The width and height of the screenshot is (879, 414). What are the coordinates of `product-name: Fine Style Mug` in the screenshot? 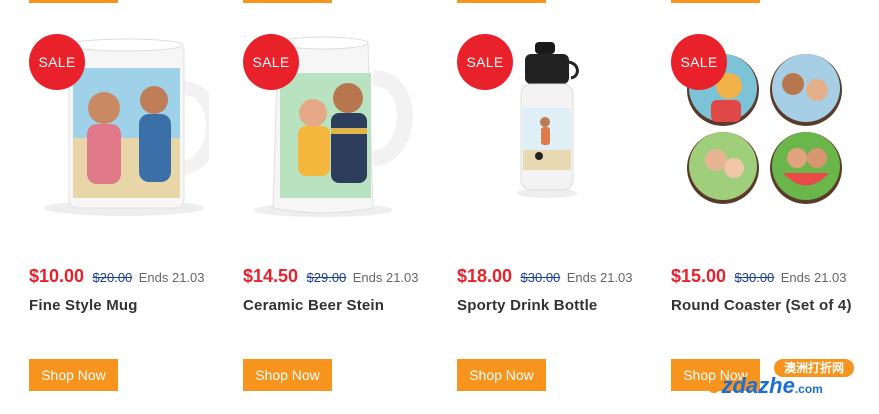 It's located at (83, 305).